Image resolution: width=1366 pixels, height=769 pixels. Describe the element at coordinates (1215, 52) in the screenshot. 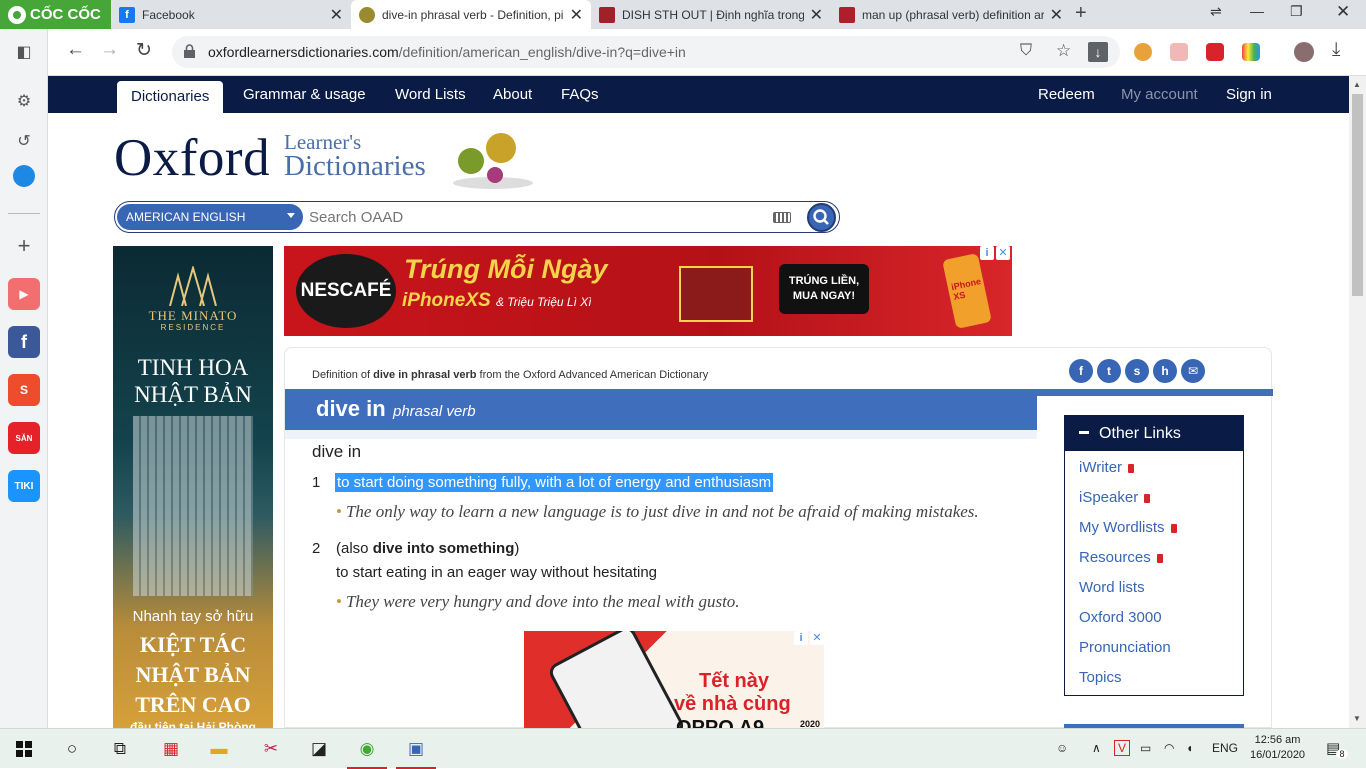

I see `extension-red-icon` at that location.